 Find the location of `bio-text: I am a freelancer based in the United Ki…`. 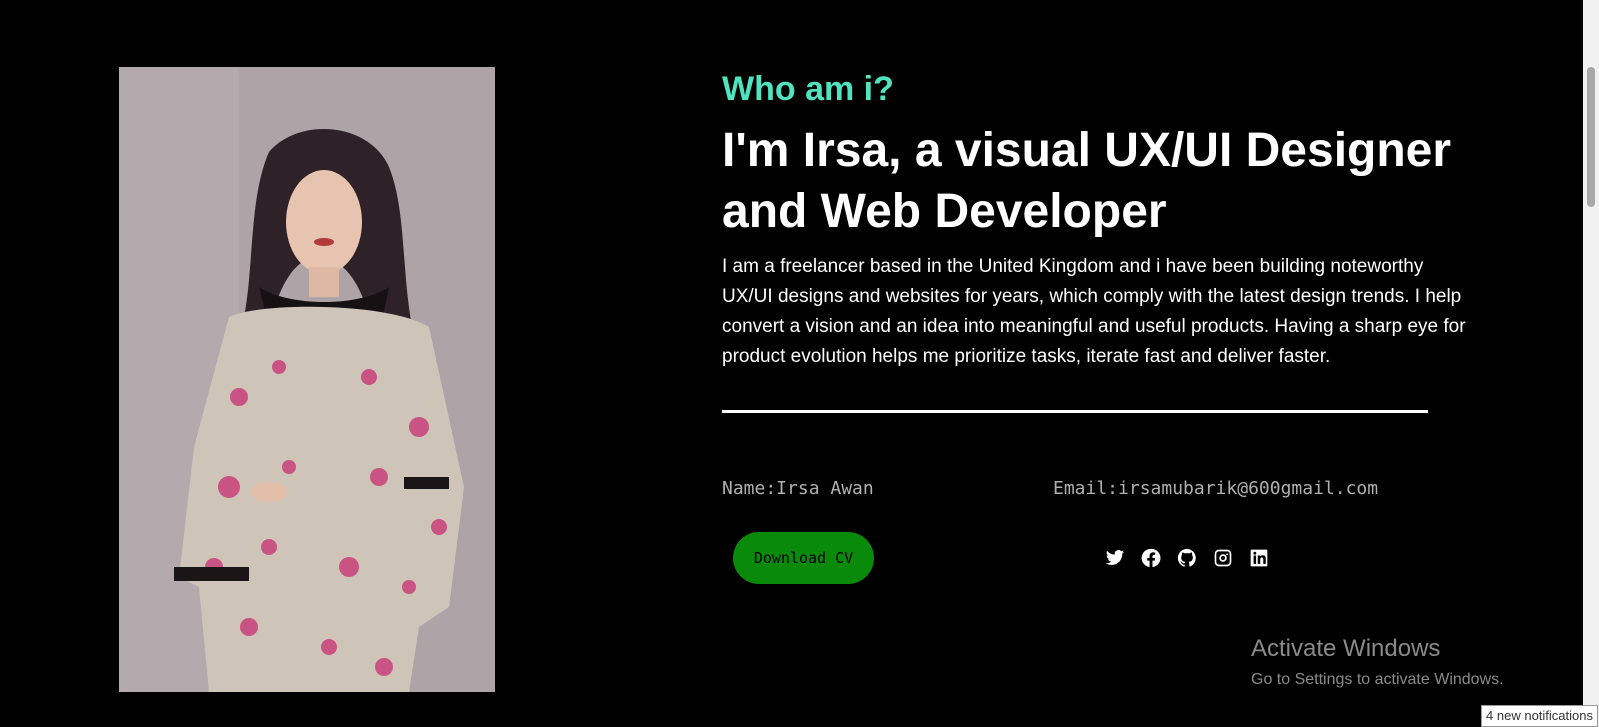

bio-text: I am a freelancer based in the United Ki… is located at coordinates (1094, 311).